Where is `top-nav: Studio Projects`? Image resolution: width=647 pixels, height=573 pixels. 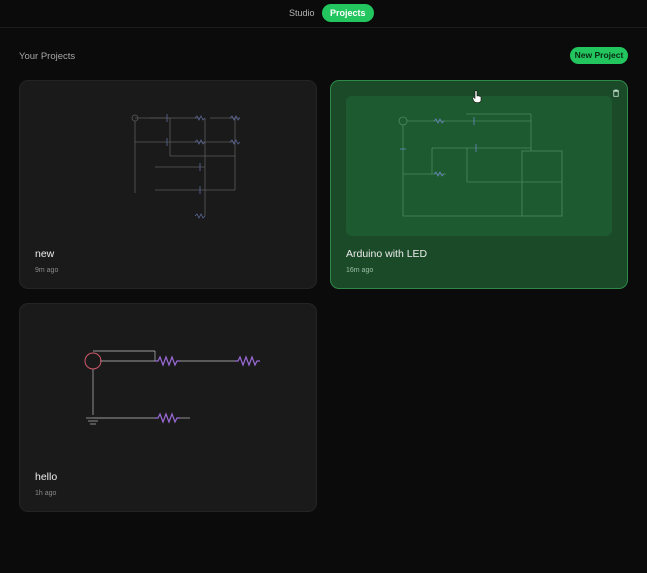 top-nav: Studio Projects is located at coordinates (323, 14).